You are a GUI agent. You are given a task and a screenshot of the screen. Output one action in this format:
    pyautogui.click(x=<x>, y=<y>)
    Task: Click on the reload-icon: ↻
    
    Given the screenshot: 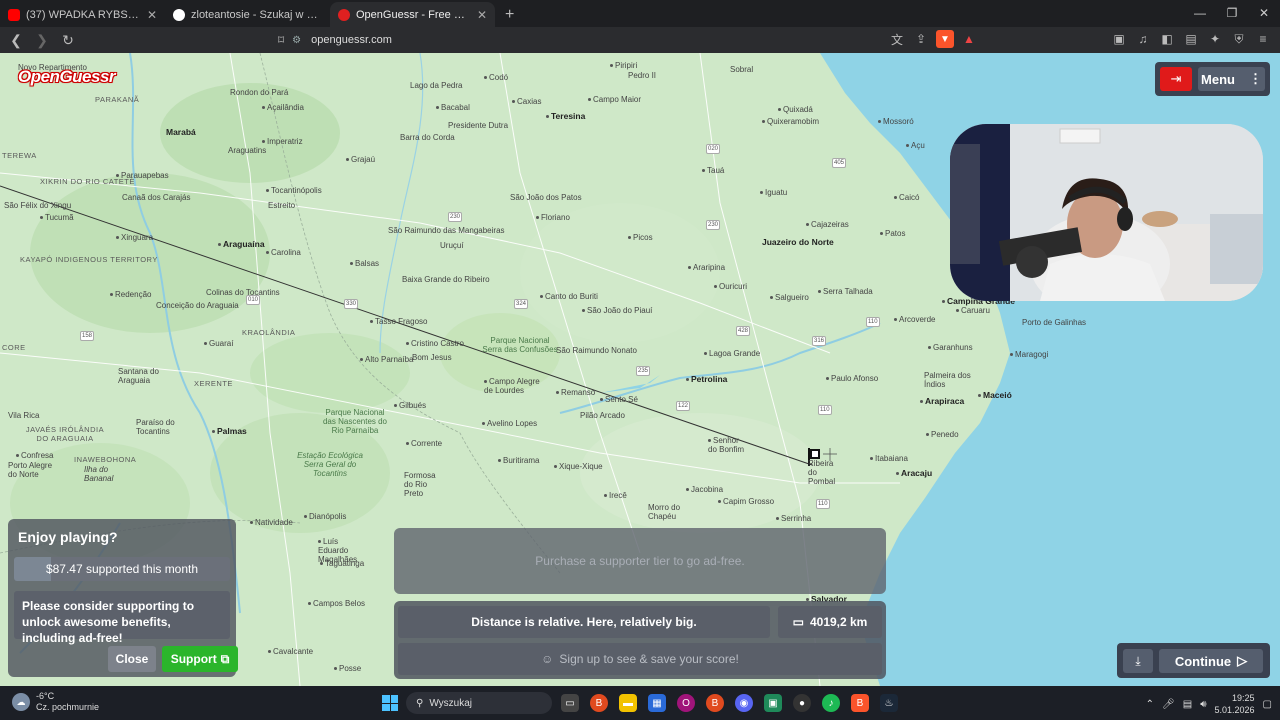 What is the action you would take?
    pyautogui.click(x=68, y=40)
    